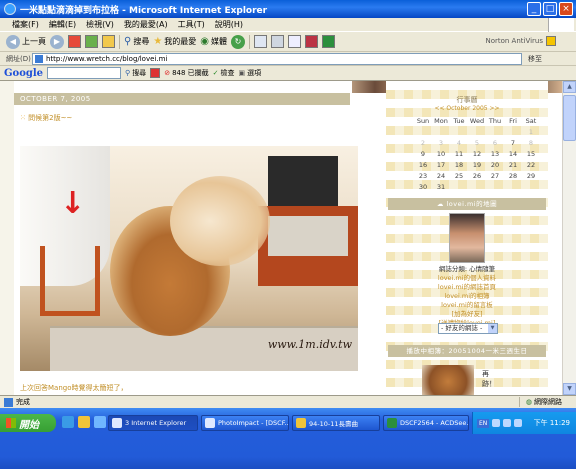 The height and width of the screenshot is (469, 576). What do you see at coordinates (174, 41) in the screenshot?
I see `favorites-button: ★ 我的最愛` at bounding box center [174, 41].